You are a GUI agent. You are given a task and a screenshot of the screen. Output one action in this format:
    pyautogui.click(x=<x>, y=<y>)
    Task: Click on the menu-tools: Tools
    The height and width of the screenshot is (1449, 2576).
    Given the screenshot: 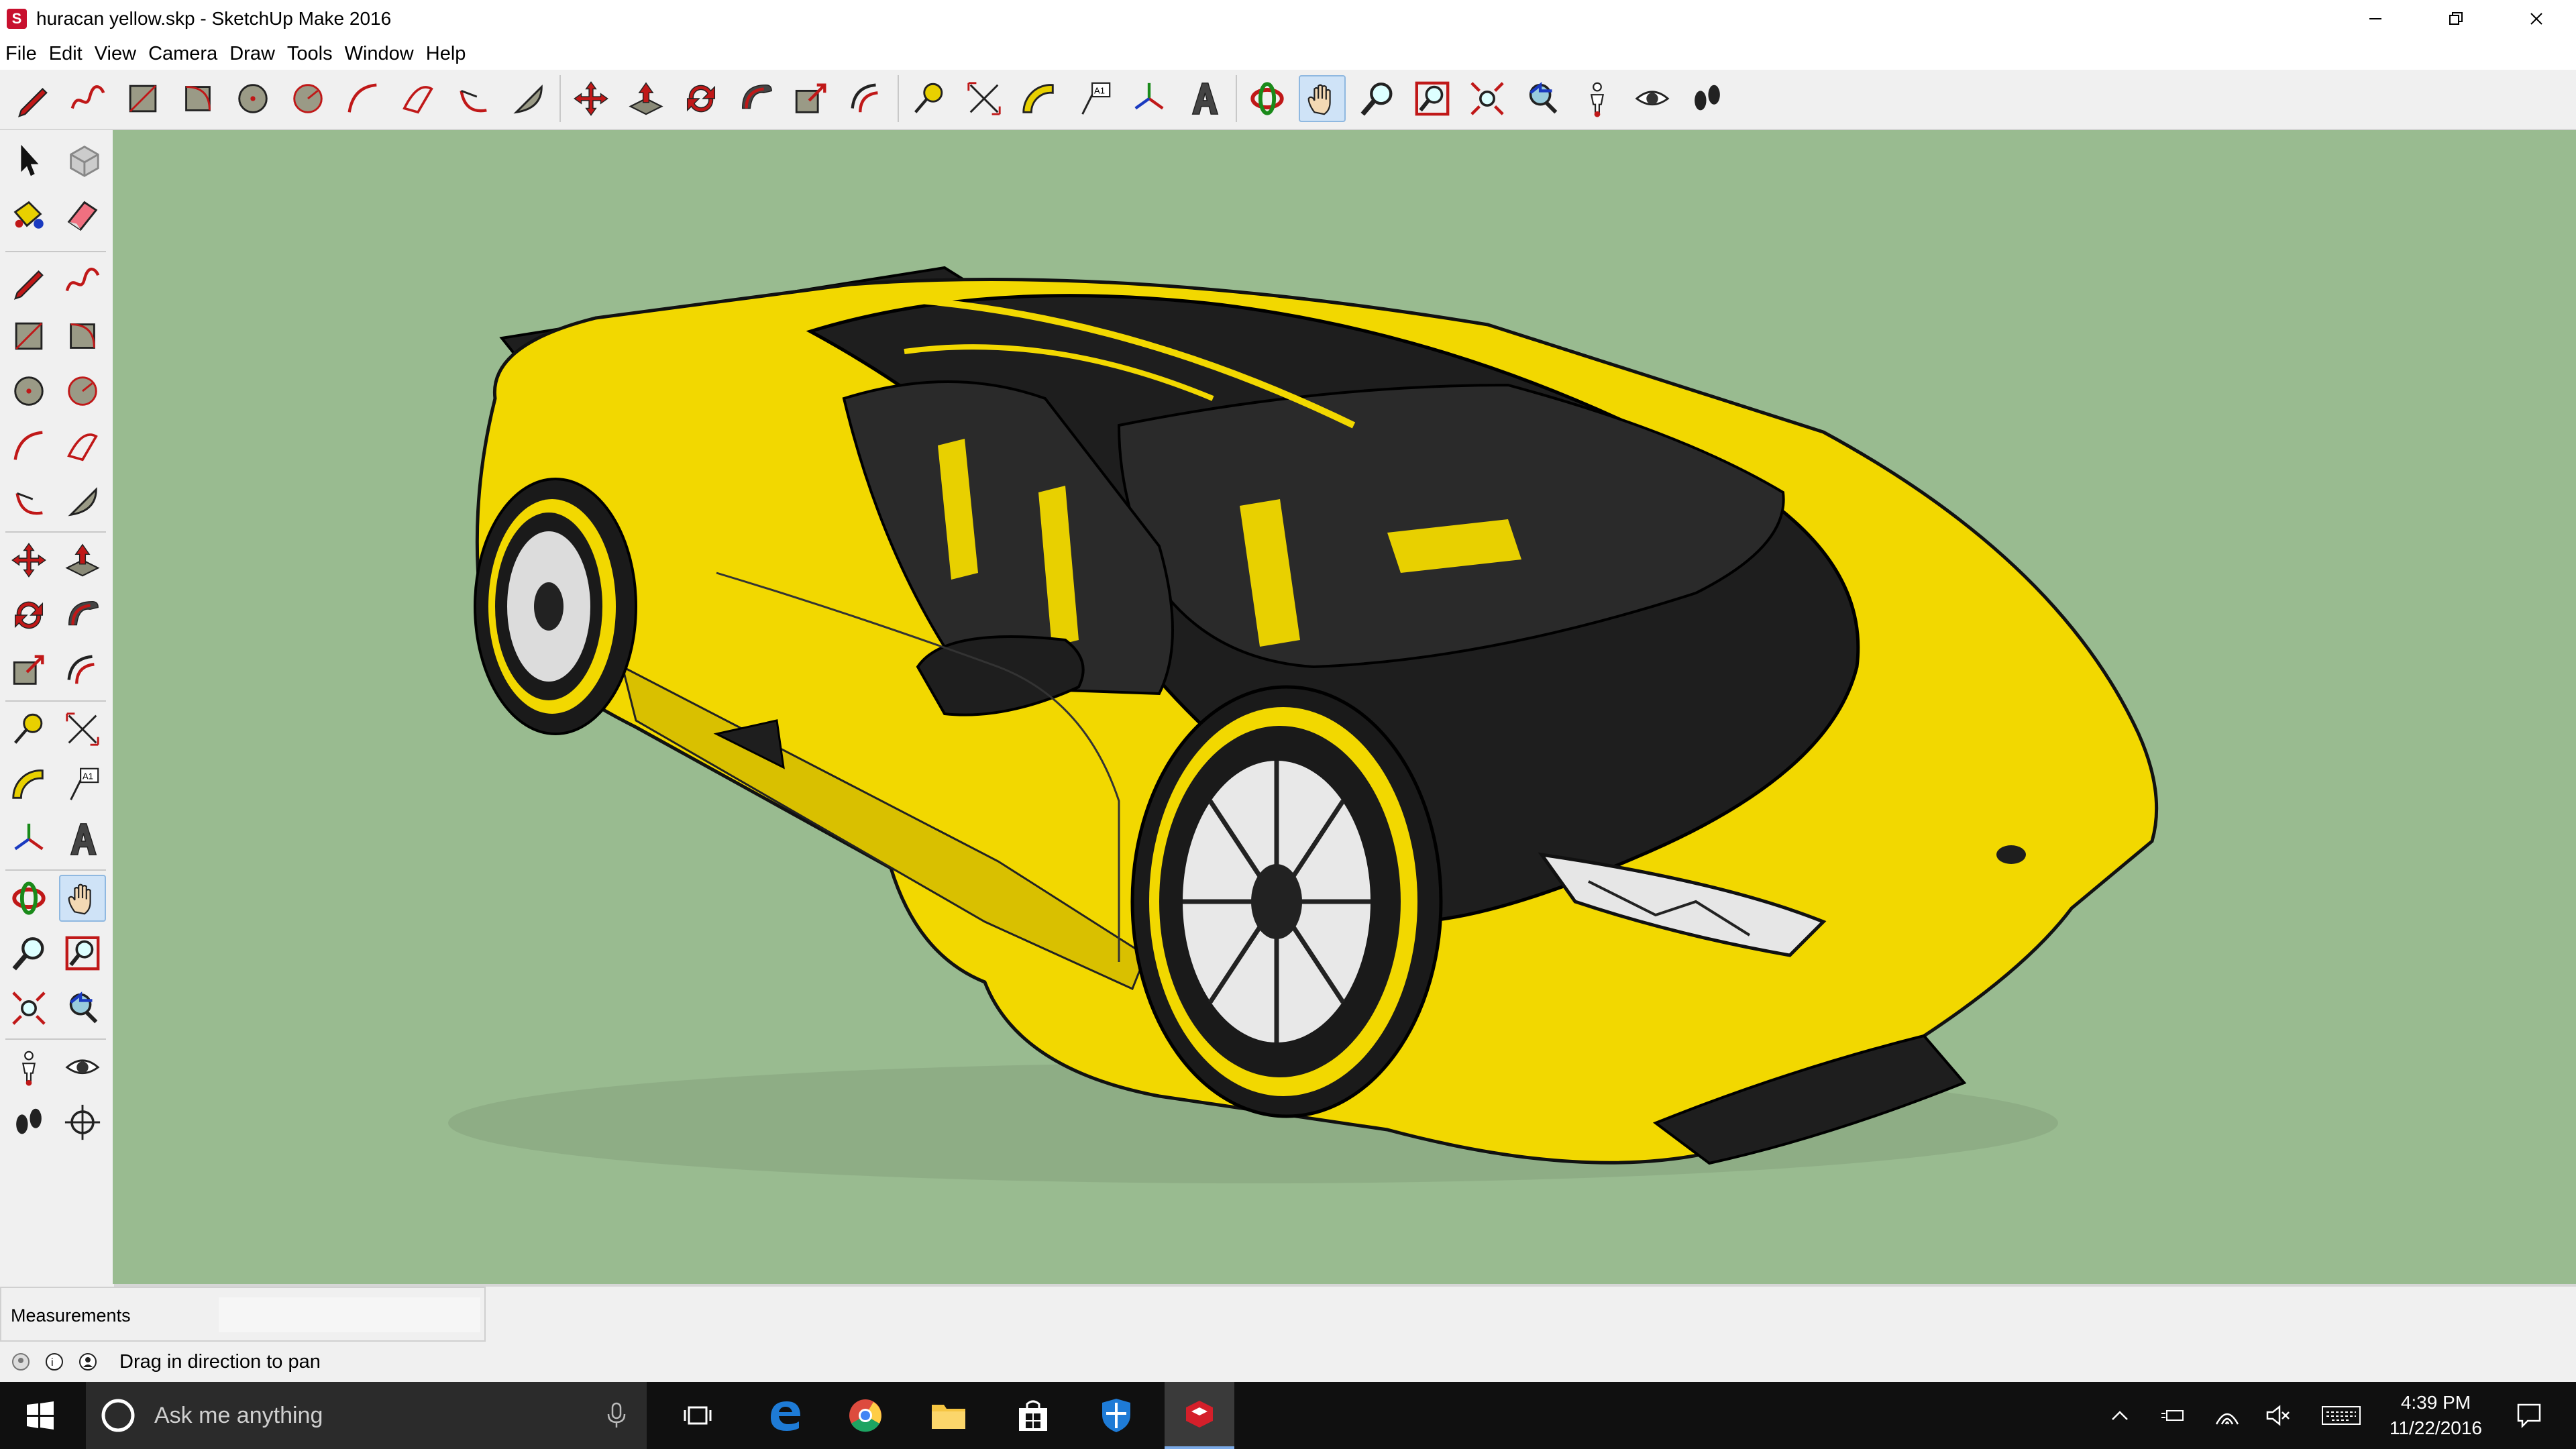 What is the action you would take?
    pyautogui.click(x=310, y=54)
    